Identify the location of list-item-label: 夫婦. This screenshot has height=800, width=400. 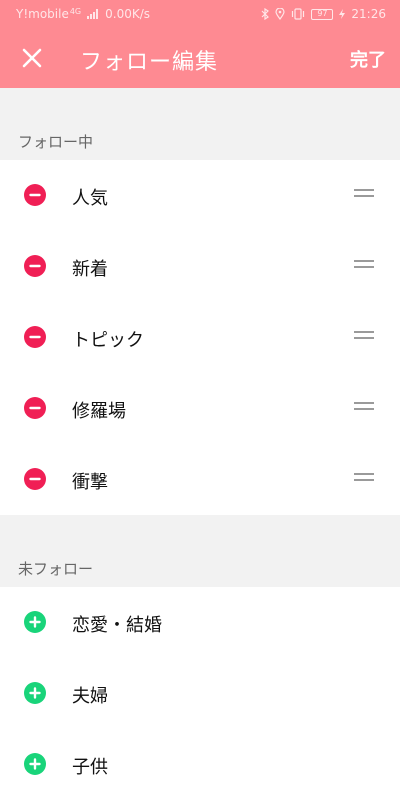
(90, 696).